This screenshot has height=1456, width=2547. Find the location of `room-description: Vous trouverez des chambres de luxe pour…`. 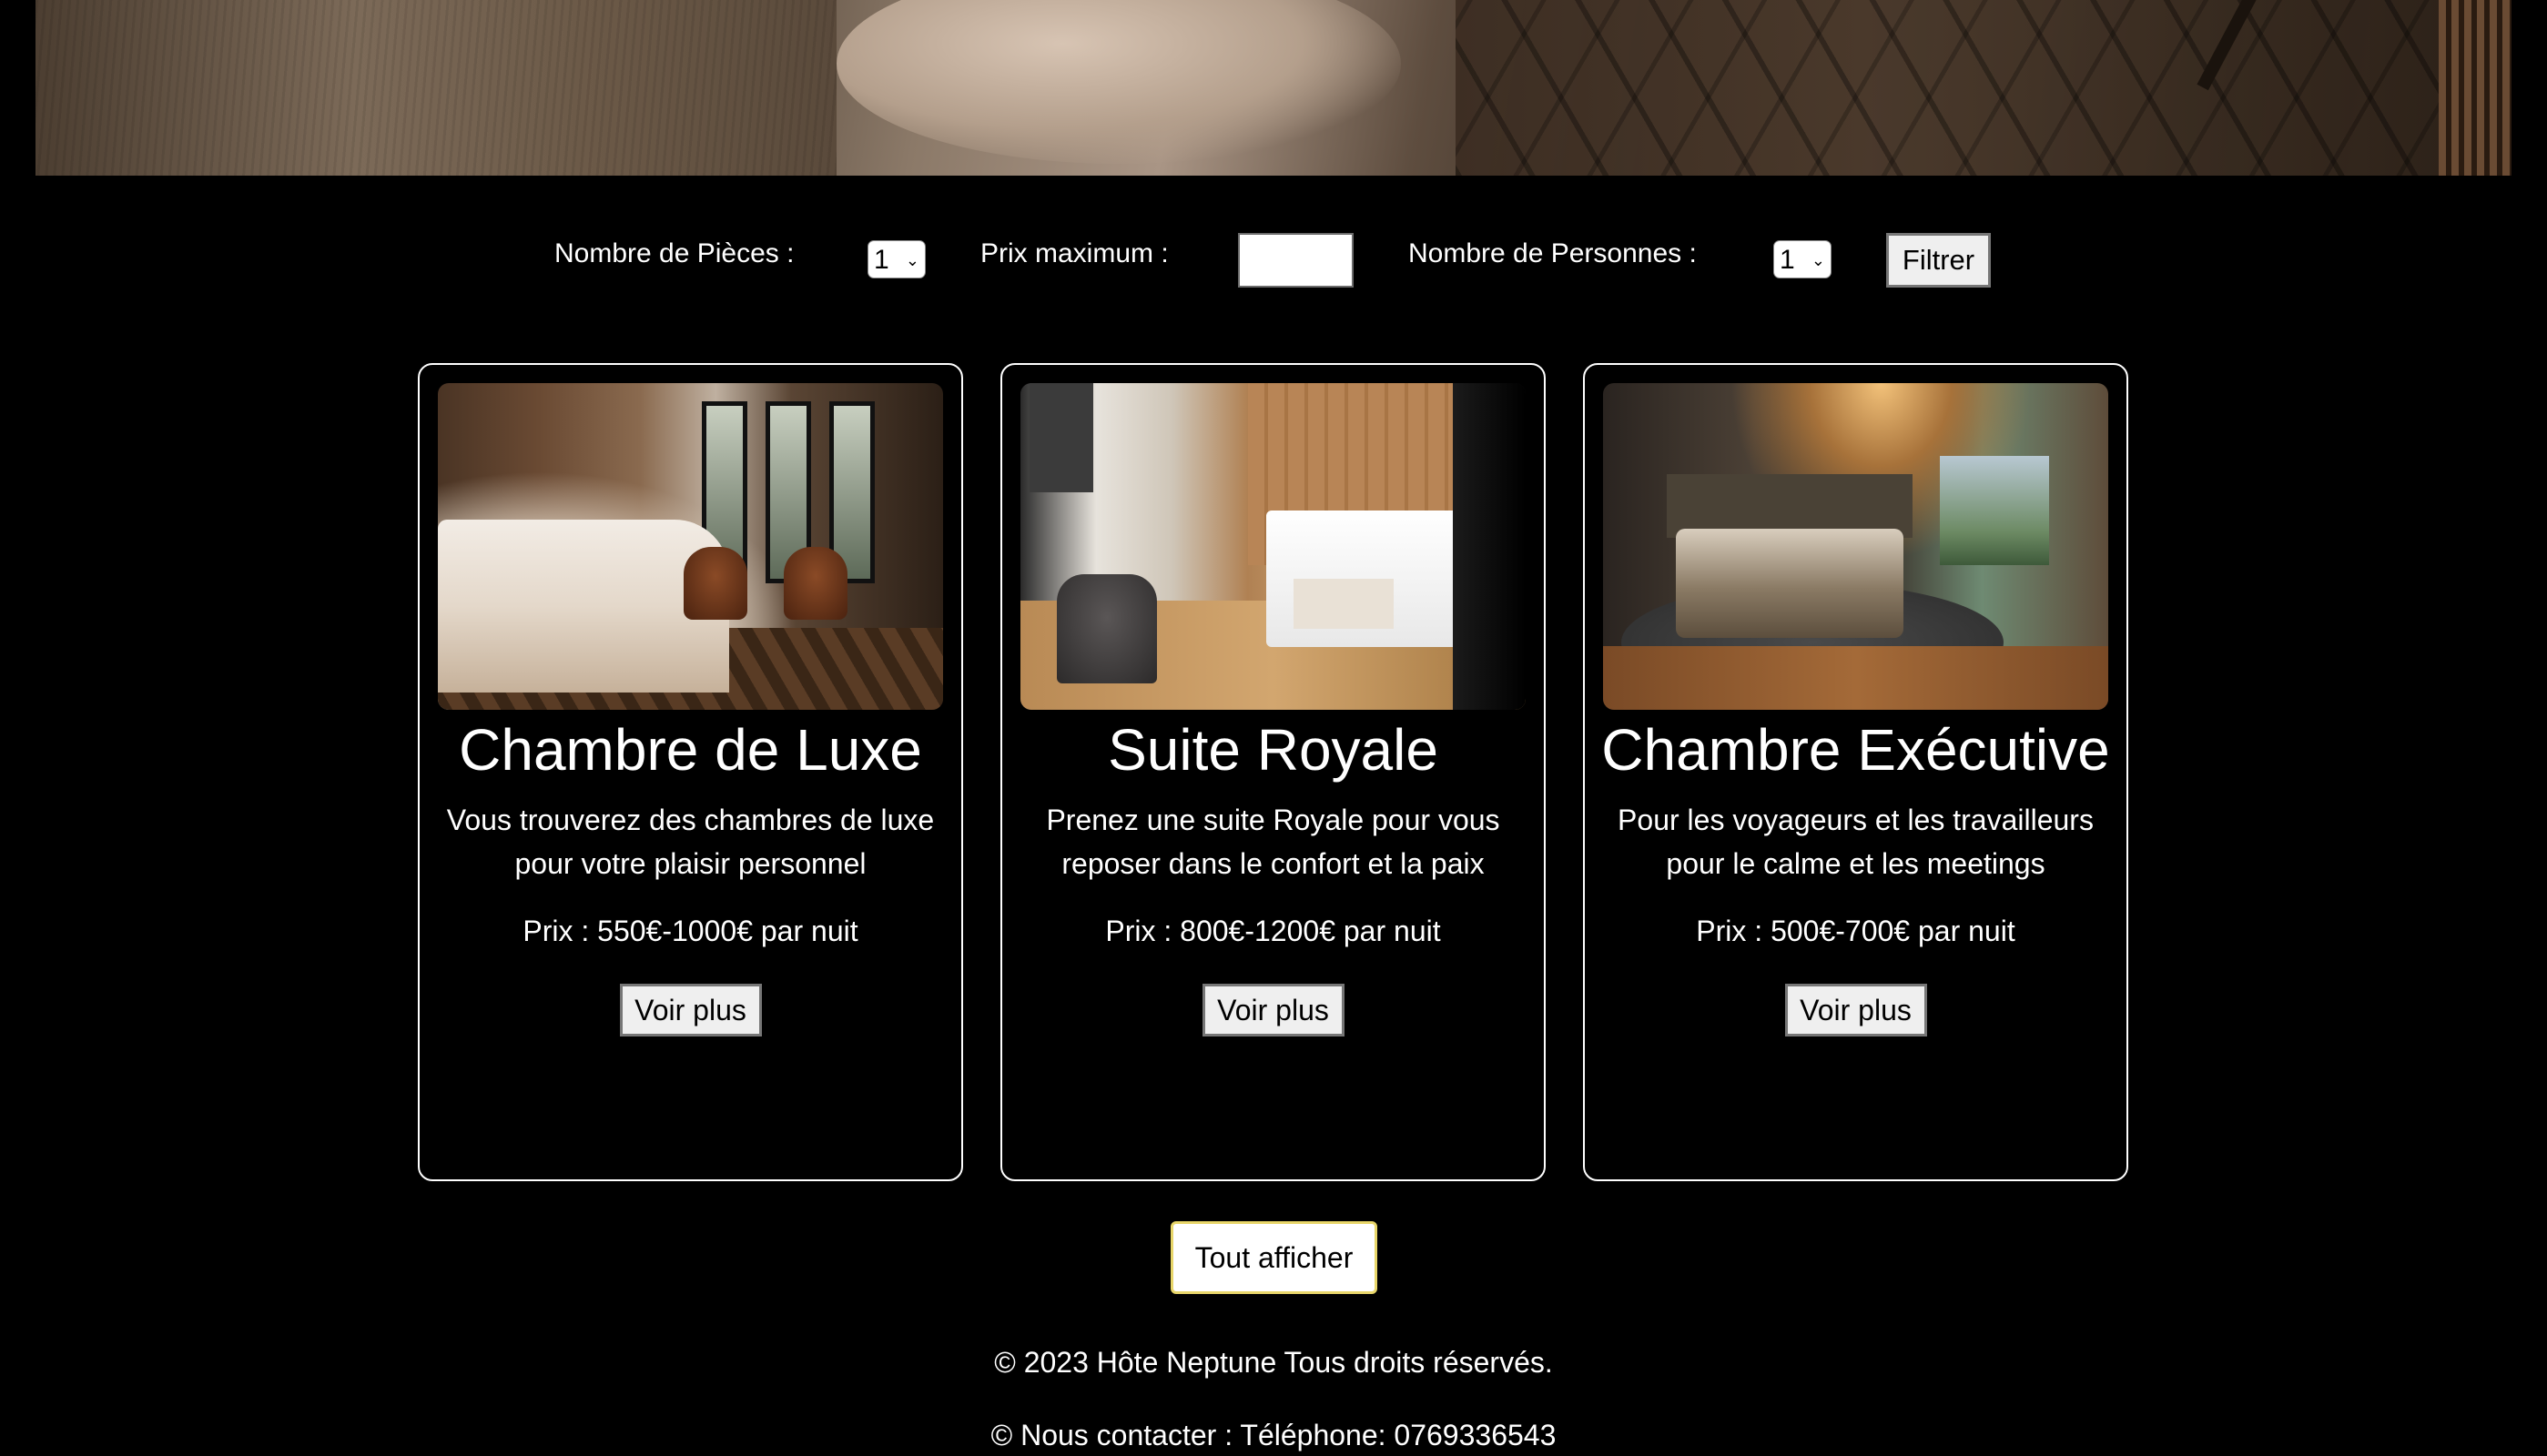

room-description: Vous trouverez des chambres de luxe pour… is located at coordinates (691, 842).